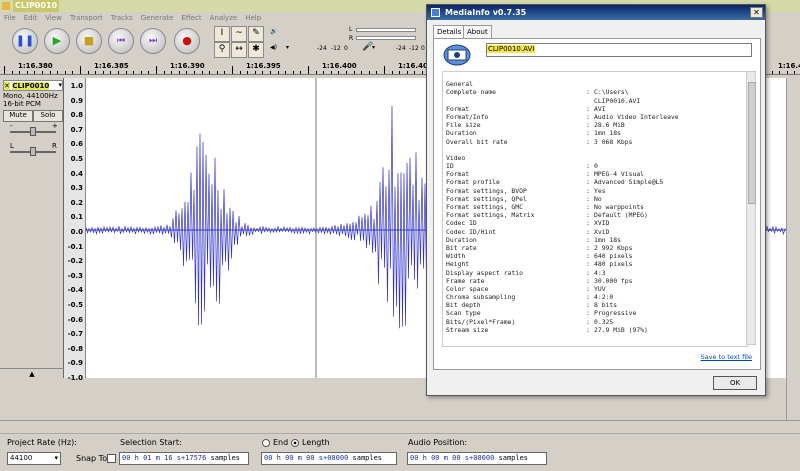 This screenshot has width=800, height=471. Describe the element at coordinates (75, 334) in the screenshot. I see `scale-label: -0.7` at that location.